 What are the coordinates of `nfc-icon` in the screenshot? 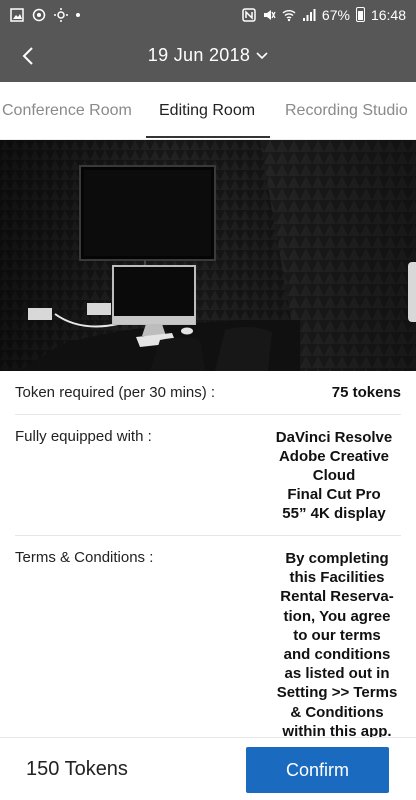 It's located at (249, 14).